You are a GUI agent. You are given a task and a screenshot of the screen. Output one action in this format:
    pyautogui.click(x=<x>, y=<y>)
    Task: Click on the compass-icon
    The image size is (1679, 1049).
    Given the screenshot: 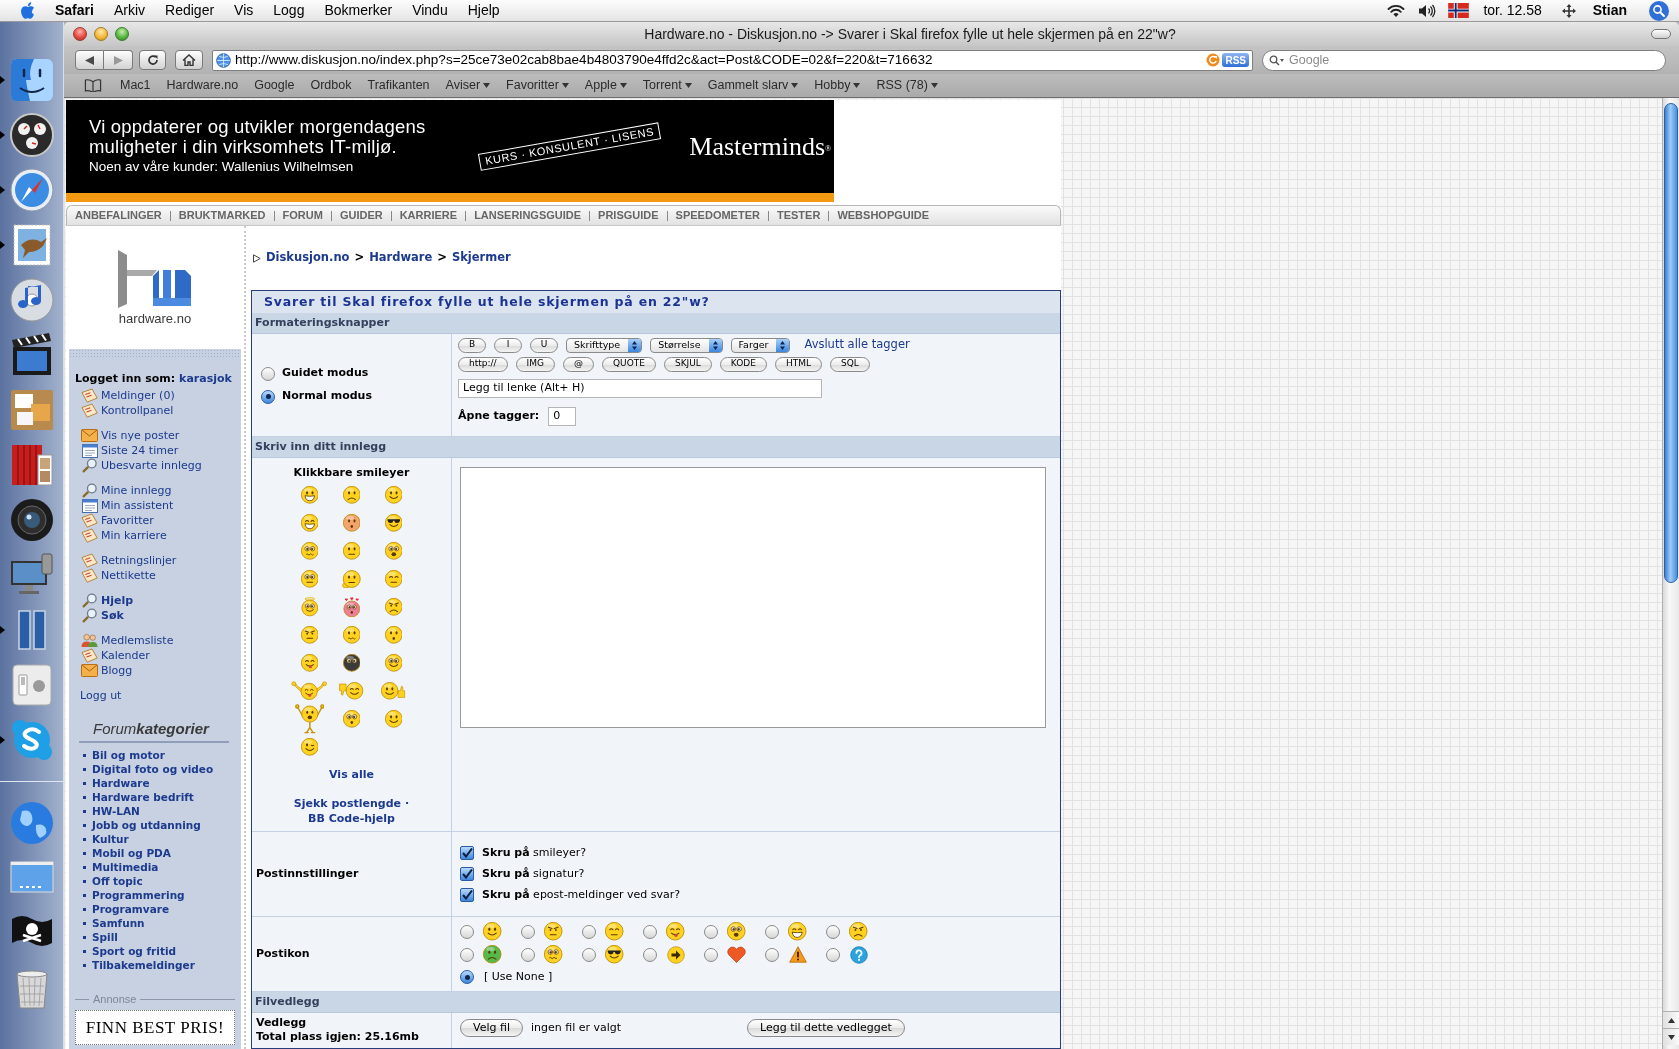 What is the action you would take?
    pyautogui.click(x=32, y=189)
    